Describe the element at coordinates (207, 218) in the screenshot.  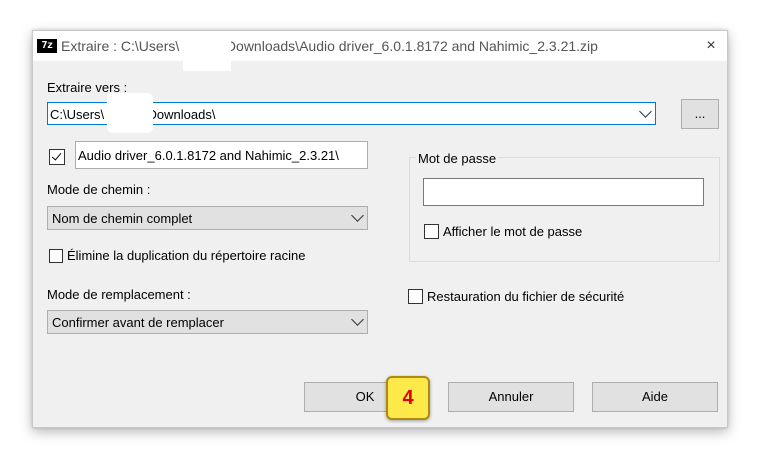
I see `path-mode-select: Nom de chemin complet` at that location.